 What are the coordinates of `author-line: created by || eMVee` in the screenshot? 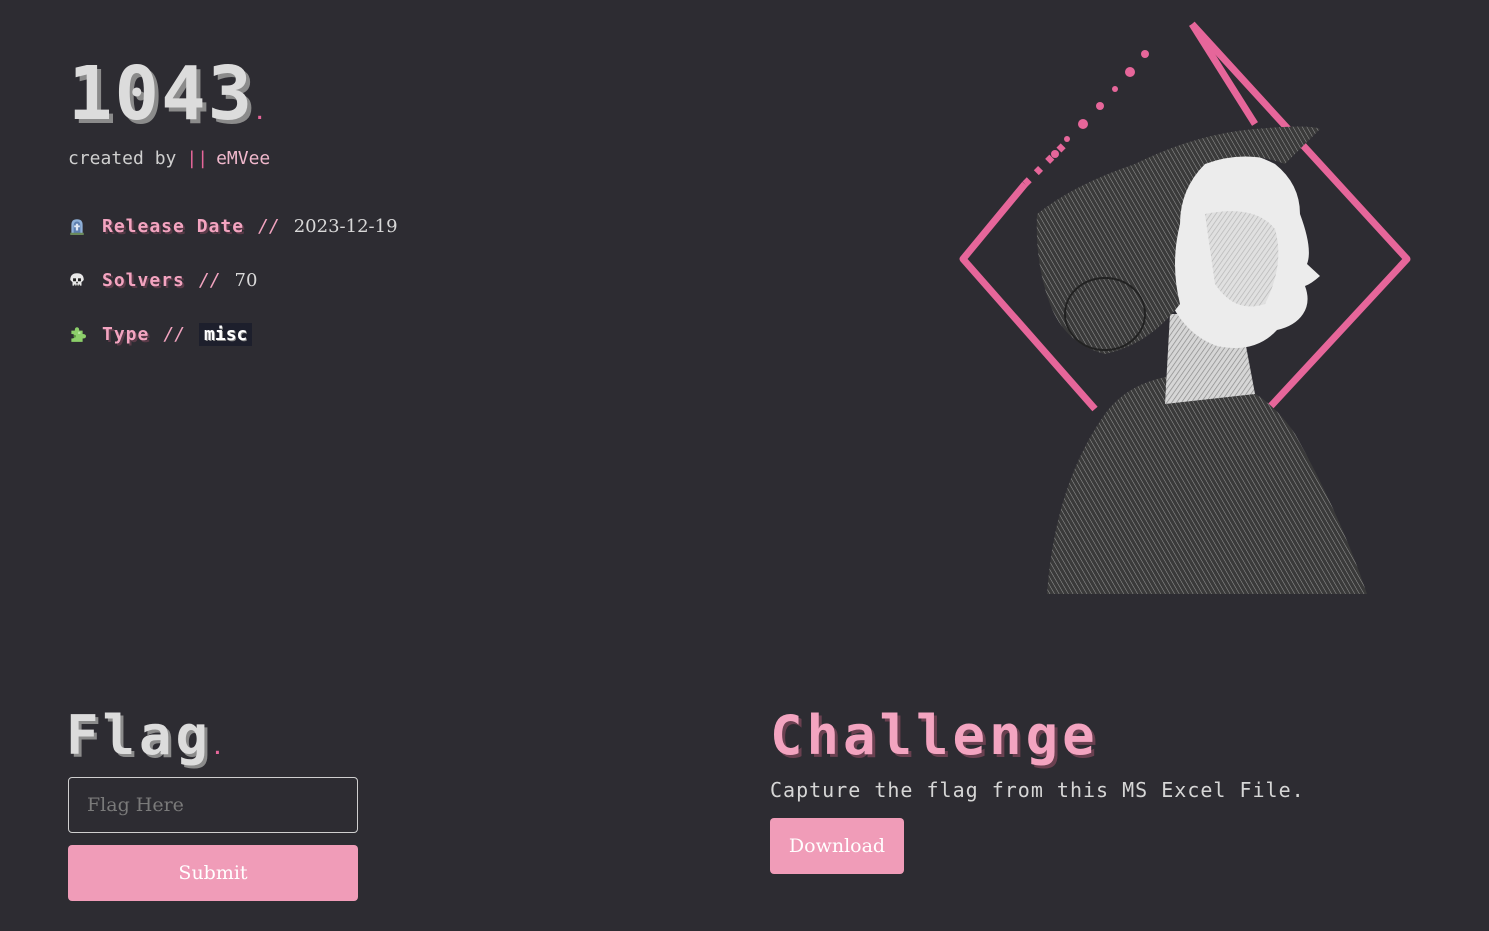 It's located at (169, 158).